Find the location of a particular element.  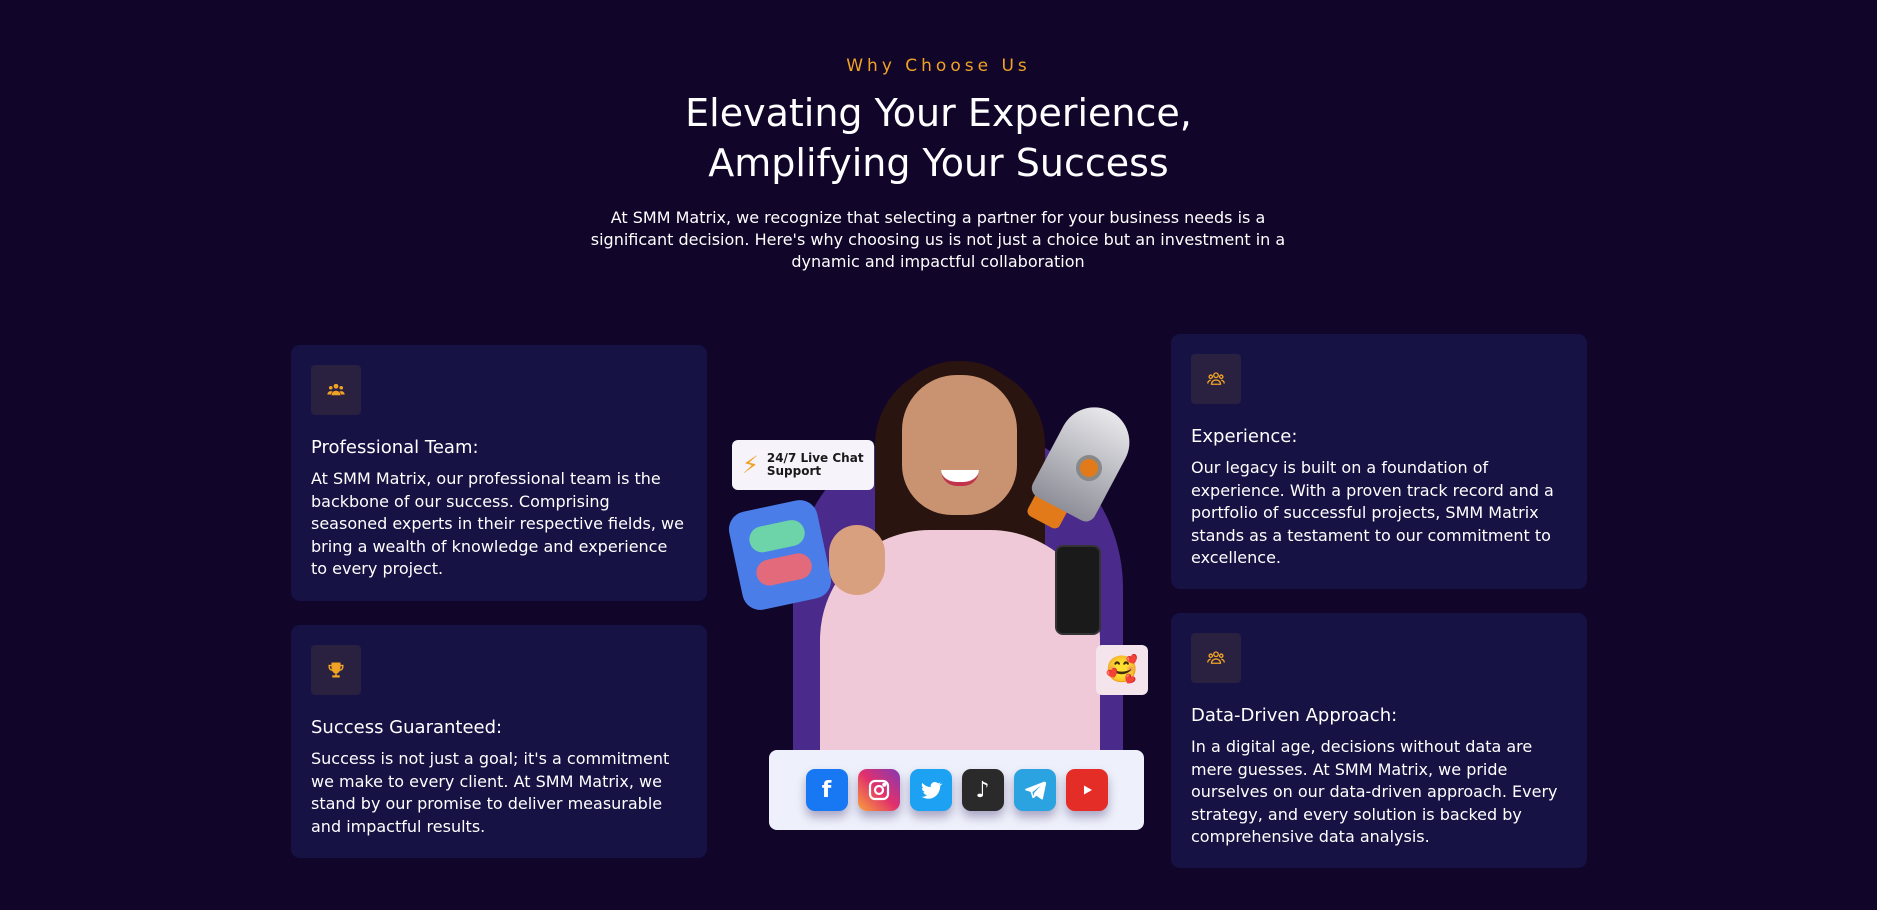

feature-card-title: Data-Driven Approach: is located at coordinates (1294, 715).